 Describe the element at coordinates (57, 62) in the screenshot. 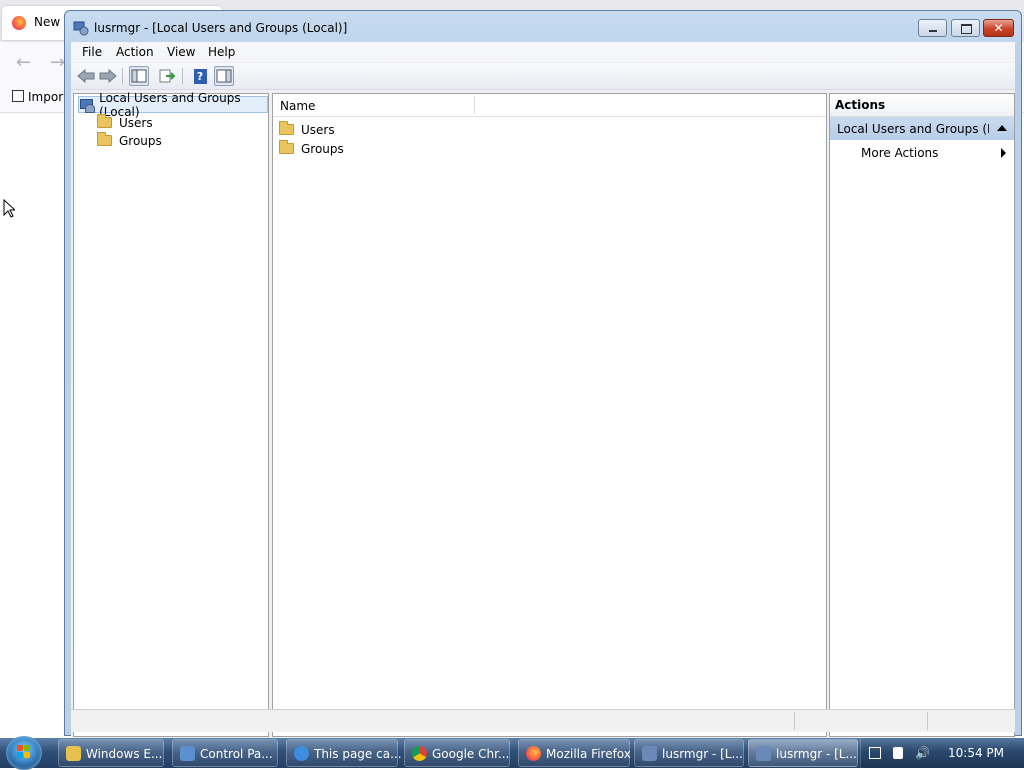

I see `firefox-forward-button: →` at that location.